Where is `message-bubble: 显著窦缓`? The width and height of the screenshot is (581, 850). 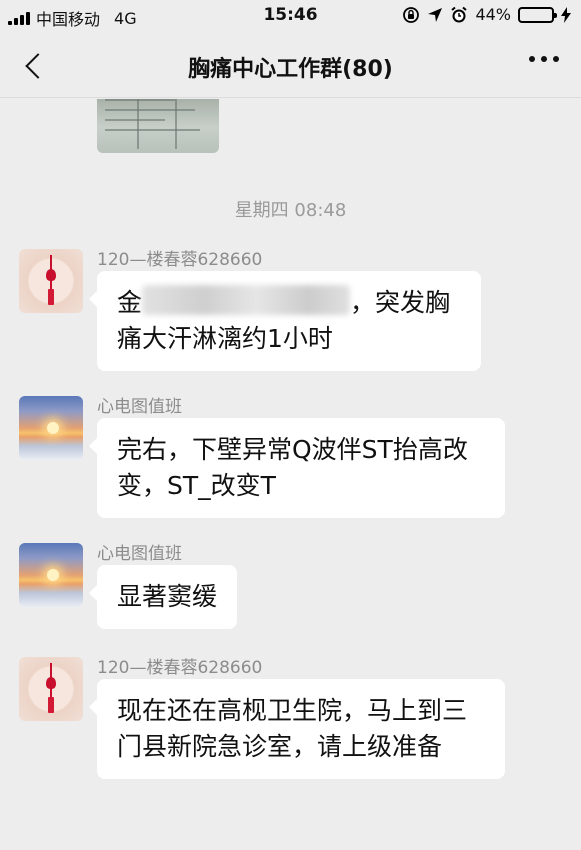
message-bubble: 显著窦缓 is located at coordinates (163, 597).